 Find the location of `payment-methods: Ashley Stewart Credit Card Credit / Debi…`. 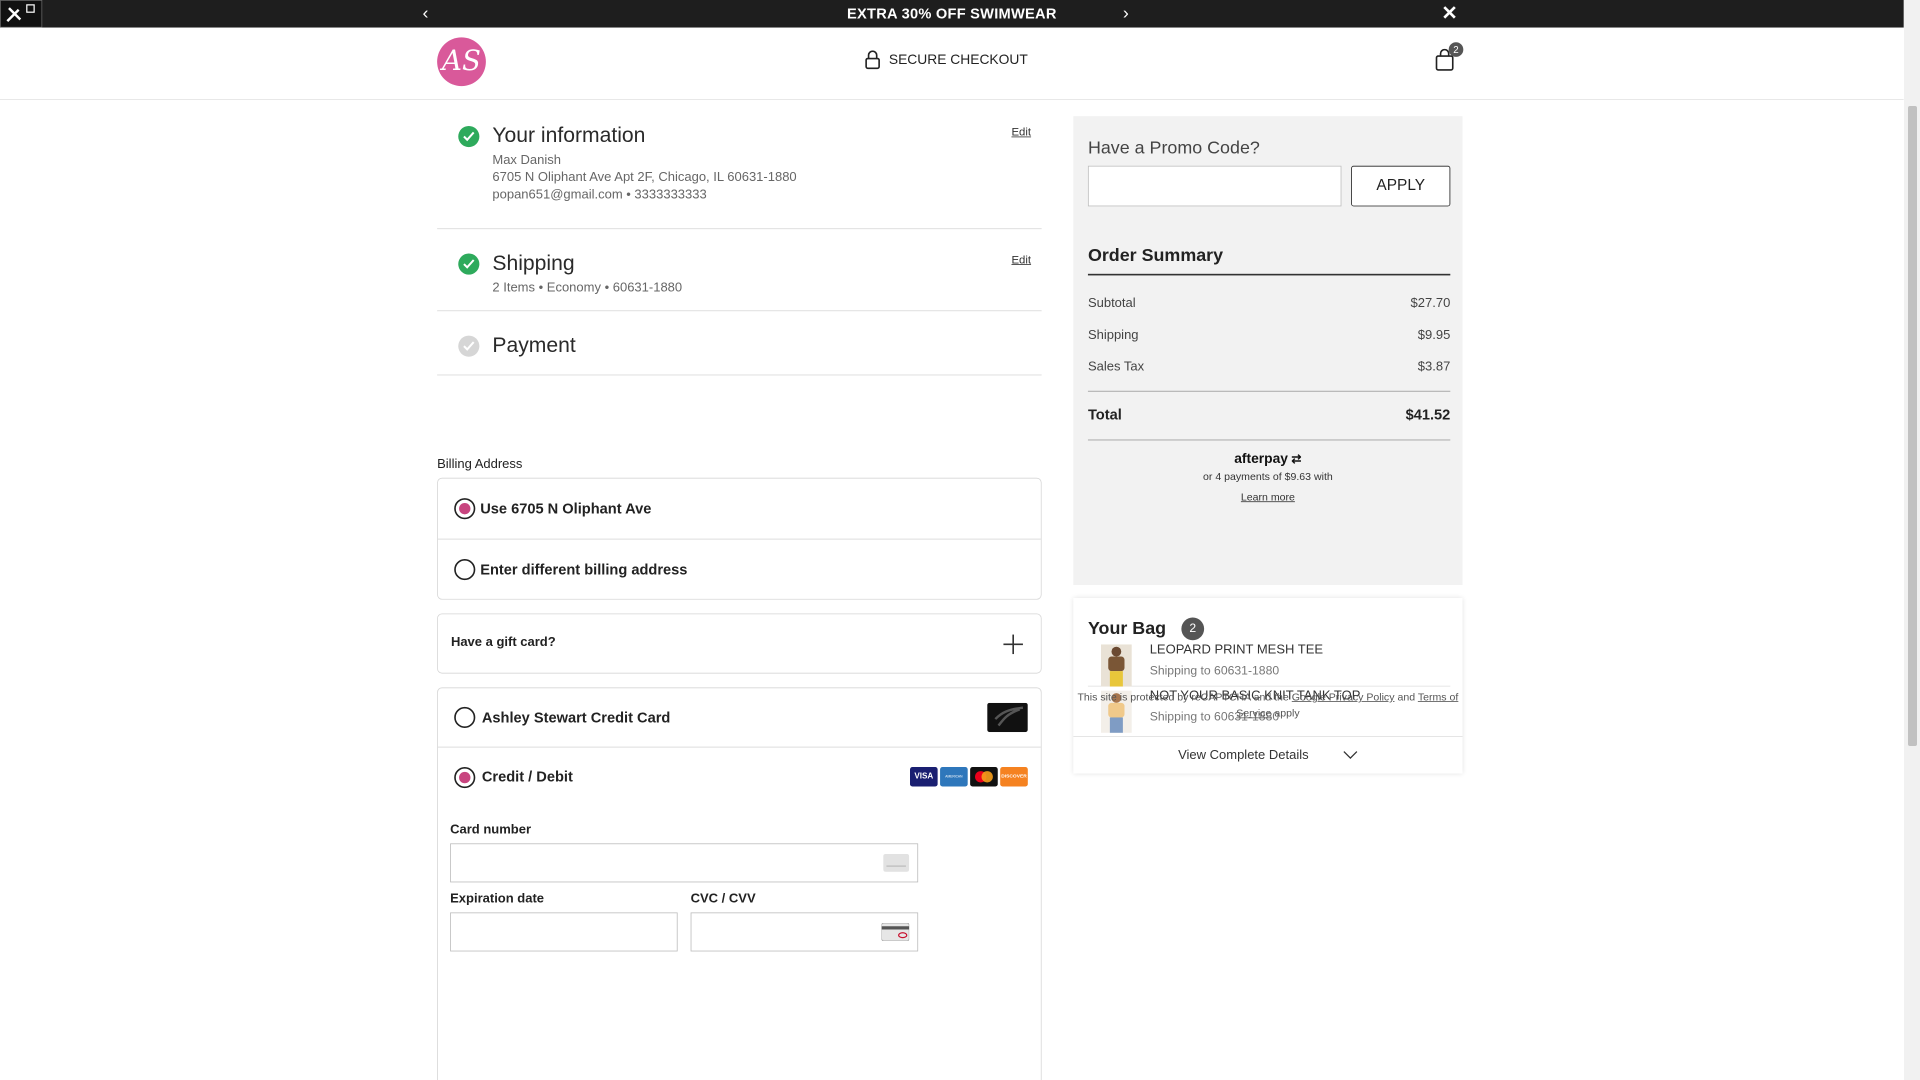

payment-methods: Ashley Stewart Credit Card Credit / Debi… is located at coordinates (739, 883).